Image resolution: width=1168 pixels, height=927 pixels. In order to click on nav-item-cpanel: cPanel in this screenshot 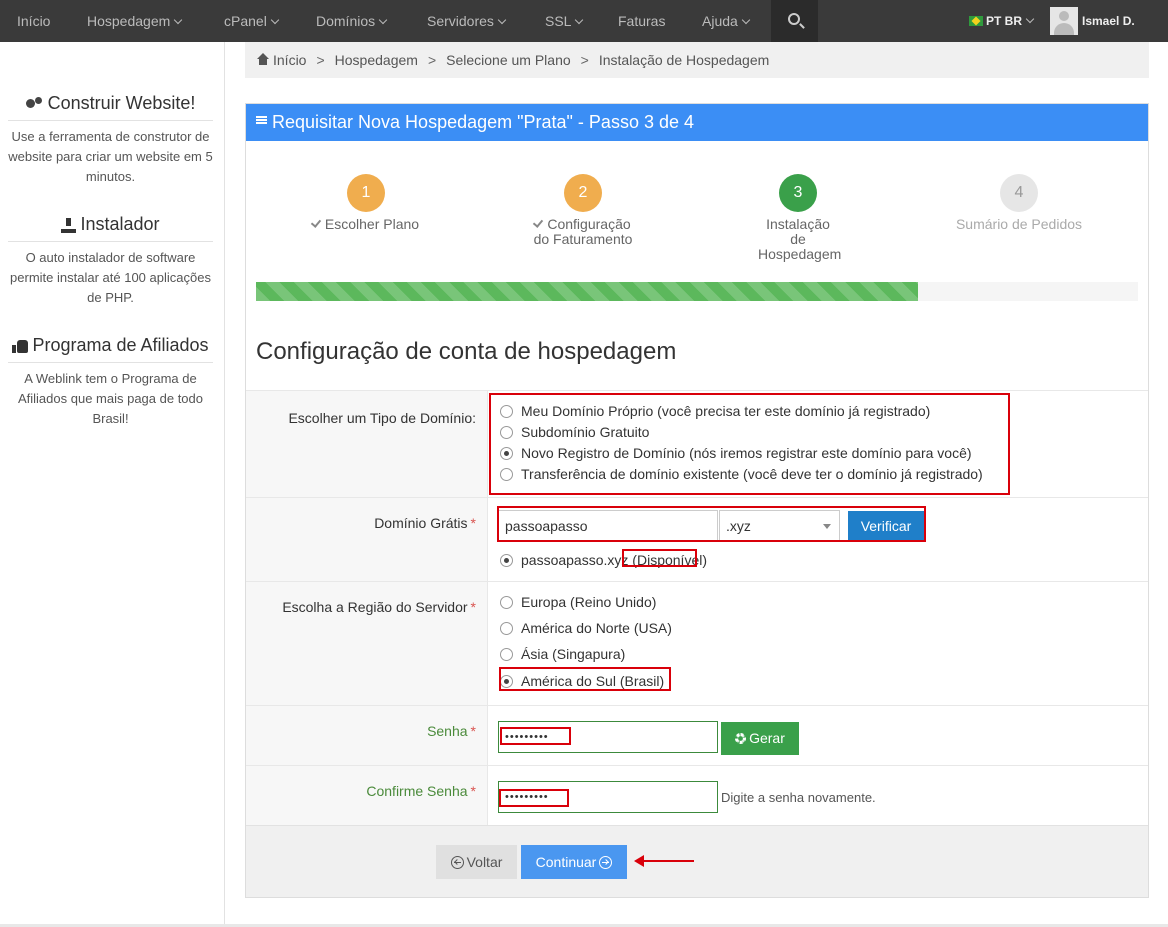, I will do `click(252, 21)`.